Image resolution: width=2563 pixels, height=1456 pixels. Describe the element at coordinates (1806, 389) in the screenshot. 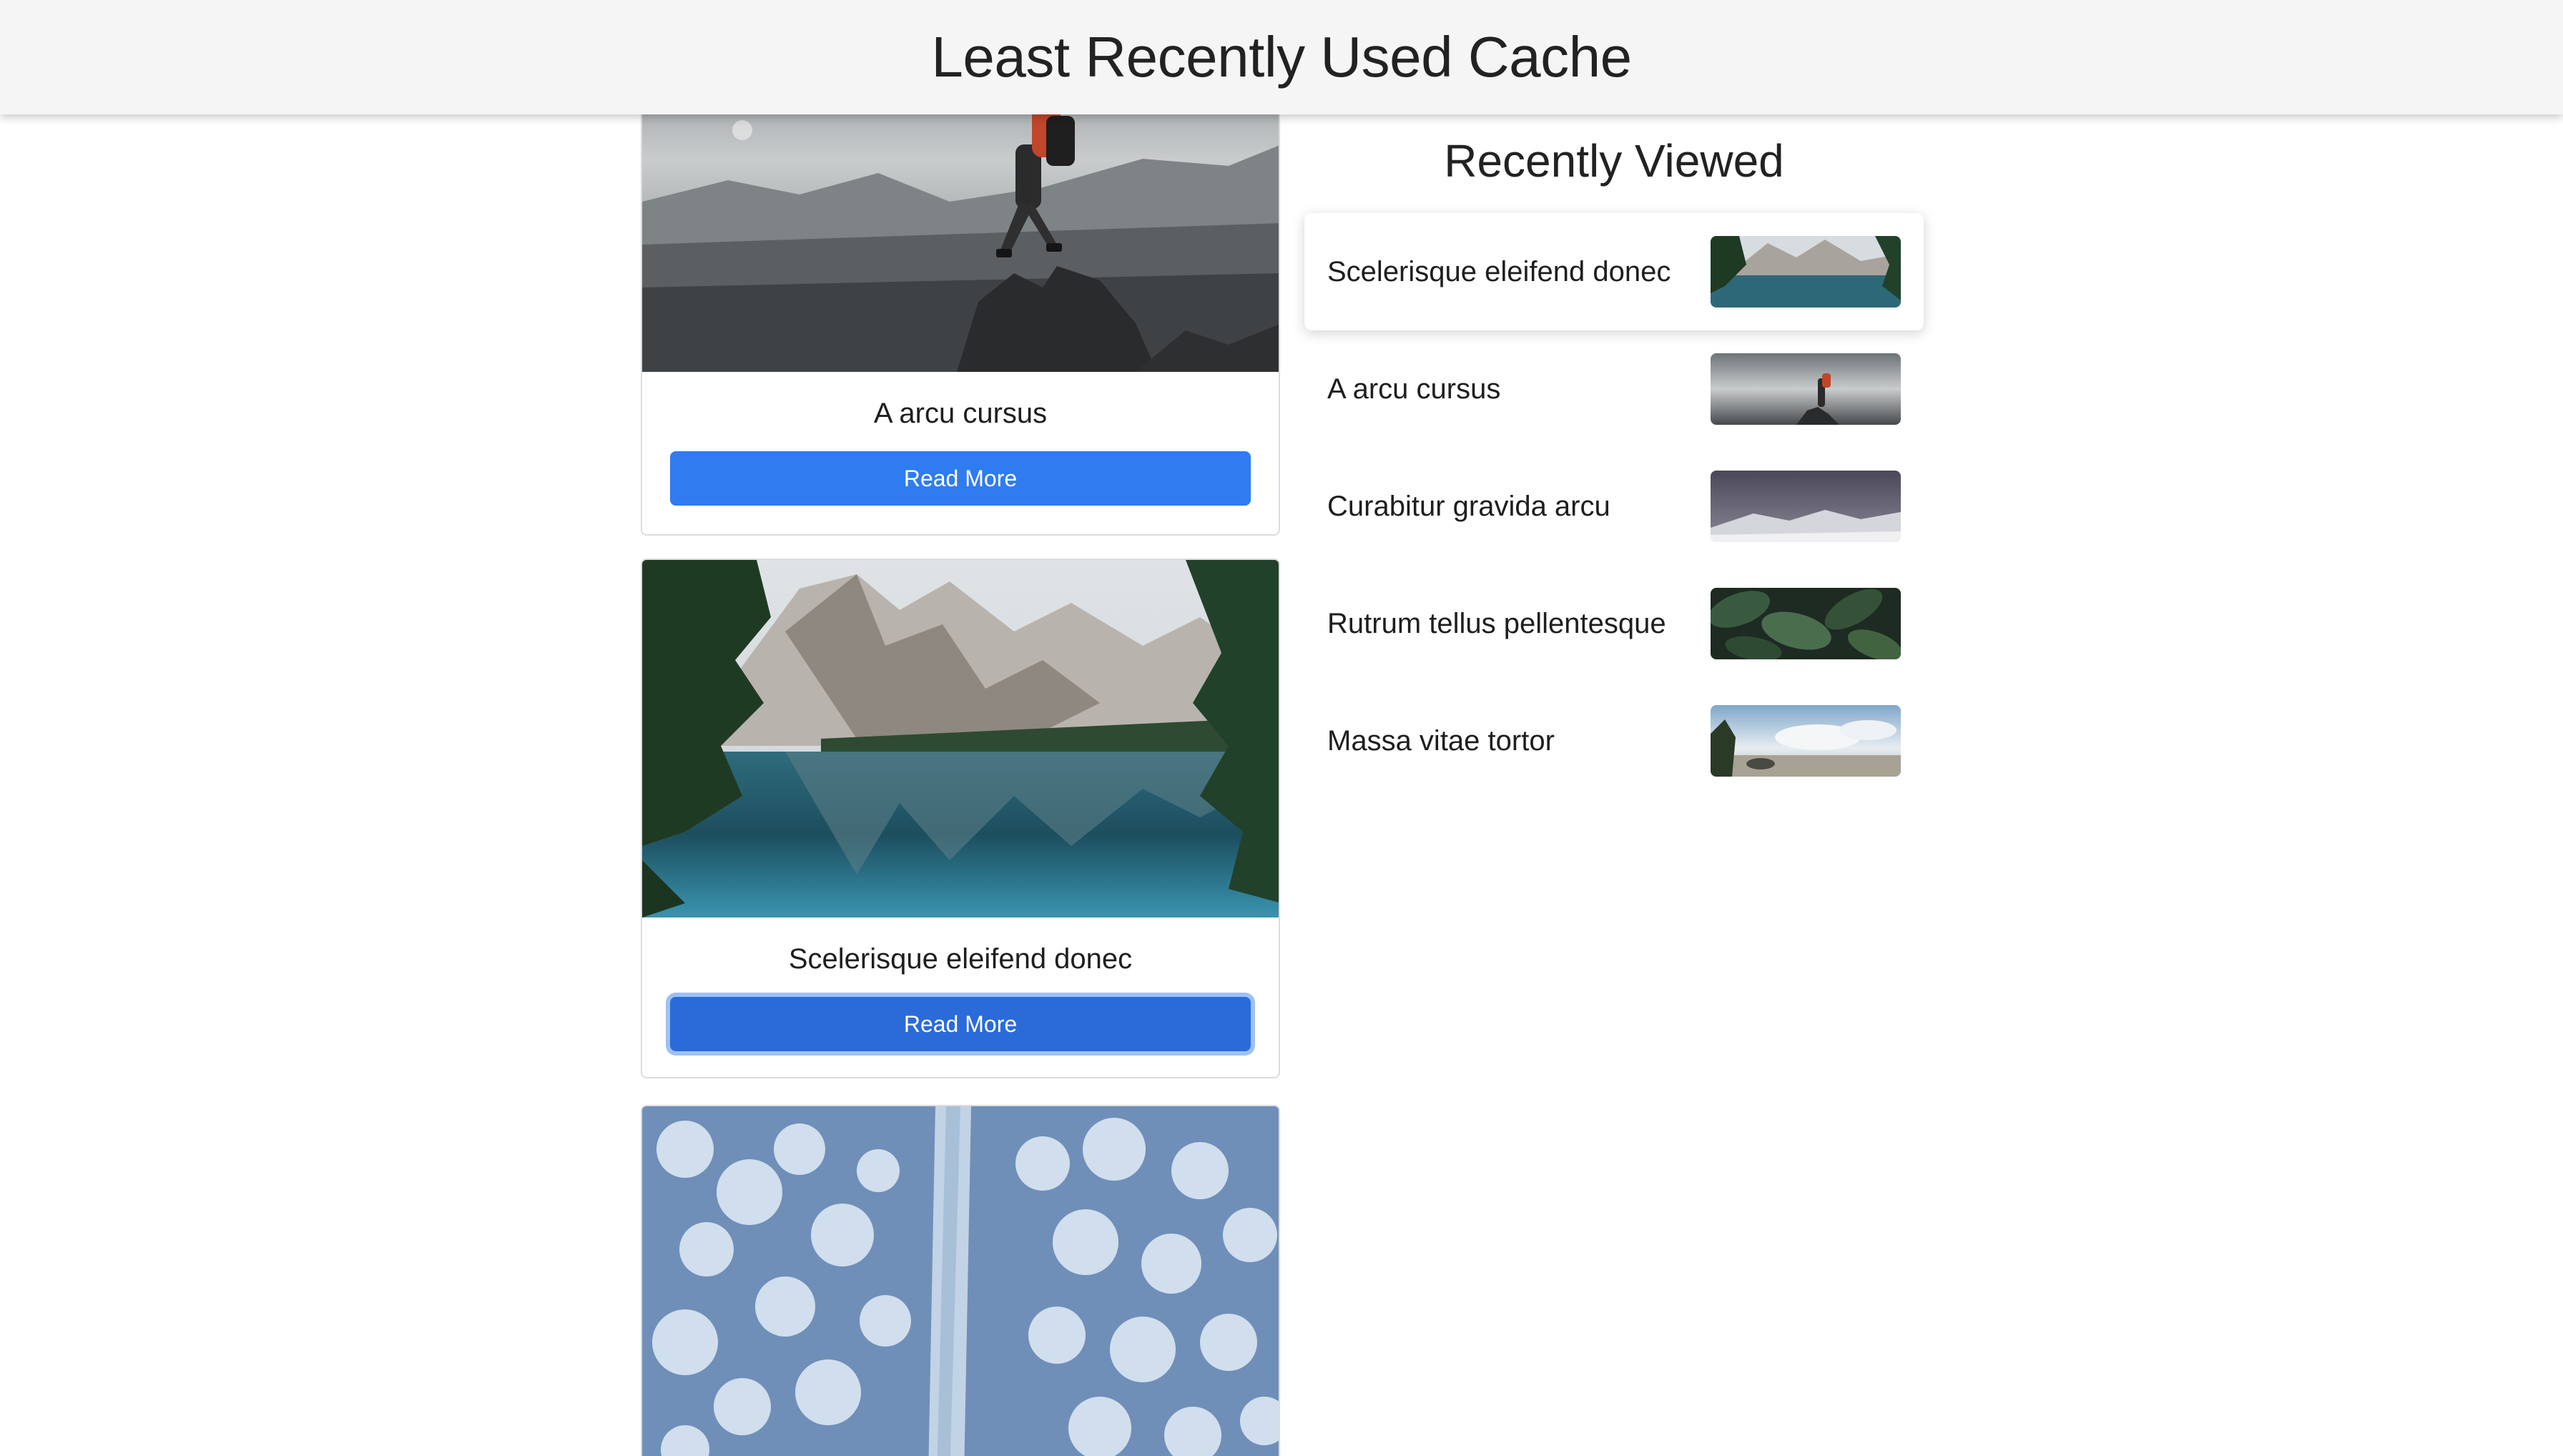

I see `thumbnail-hiker` at that location.